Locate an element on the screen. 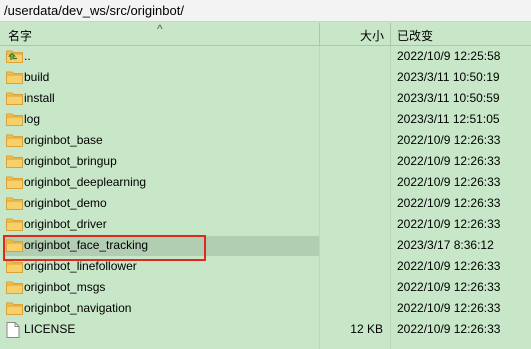 This screenshot has height=349, width=531. file-name: originbot_navigation is located at coordinates (78, 308).